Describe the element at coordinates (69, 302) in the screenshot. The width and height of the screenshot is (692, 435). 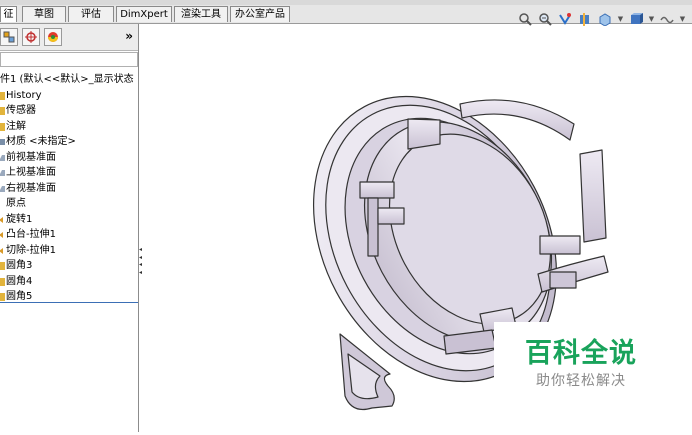
I see `rollback-bar` at that location.